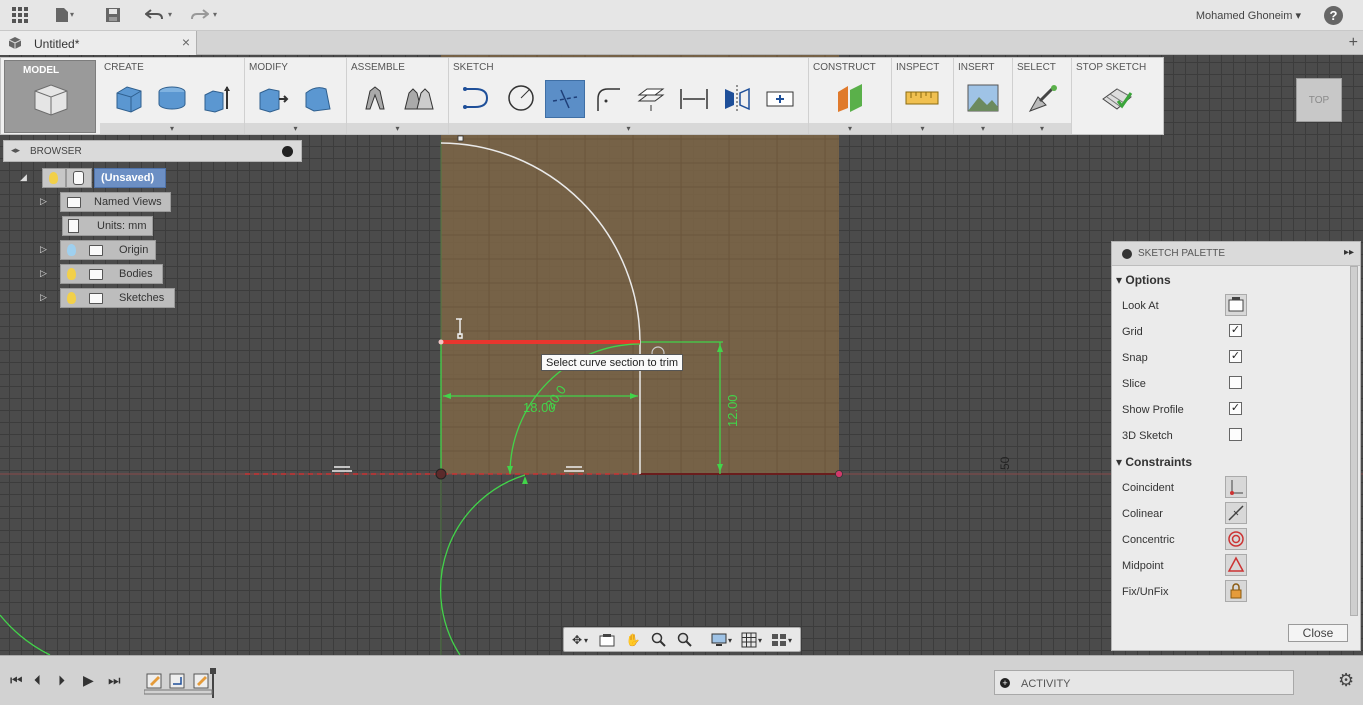  I want to click on offset-plane-tool-icon, so click(850, 98).